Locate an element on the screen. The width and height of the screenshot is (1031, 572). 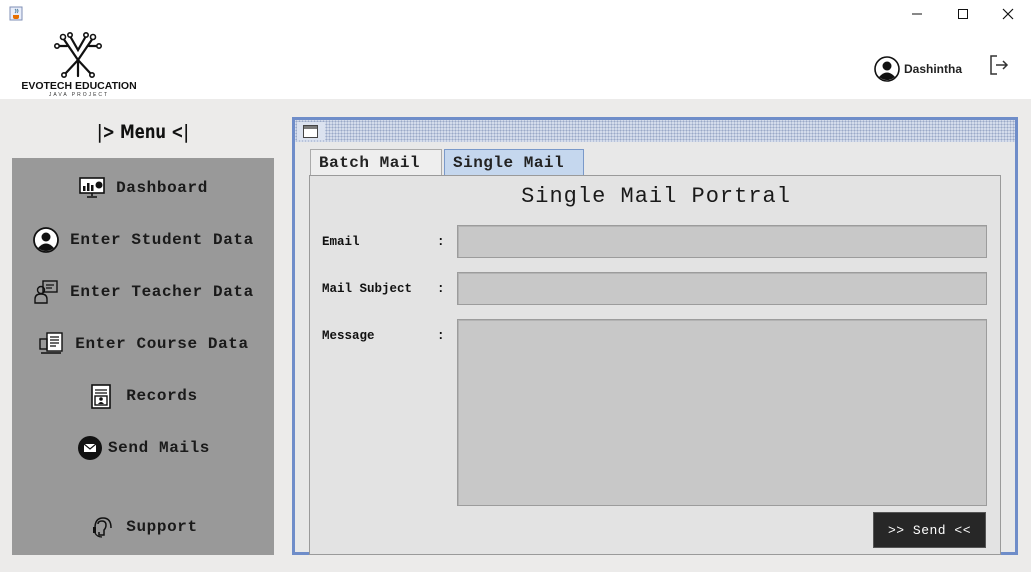
sidebar-item-send-mails: Send Mails is located at coordinates (143, 448).